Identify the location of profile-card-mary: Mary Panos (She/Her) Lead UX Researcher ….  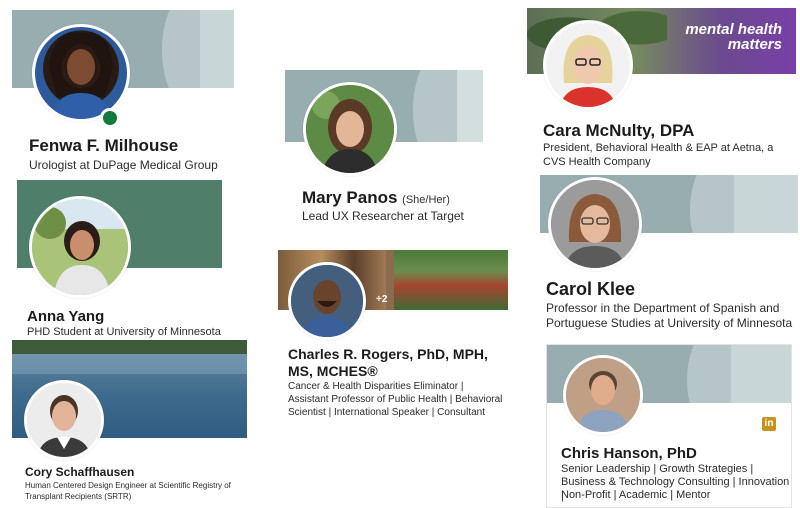
(385, 150).